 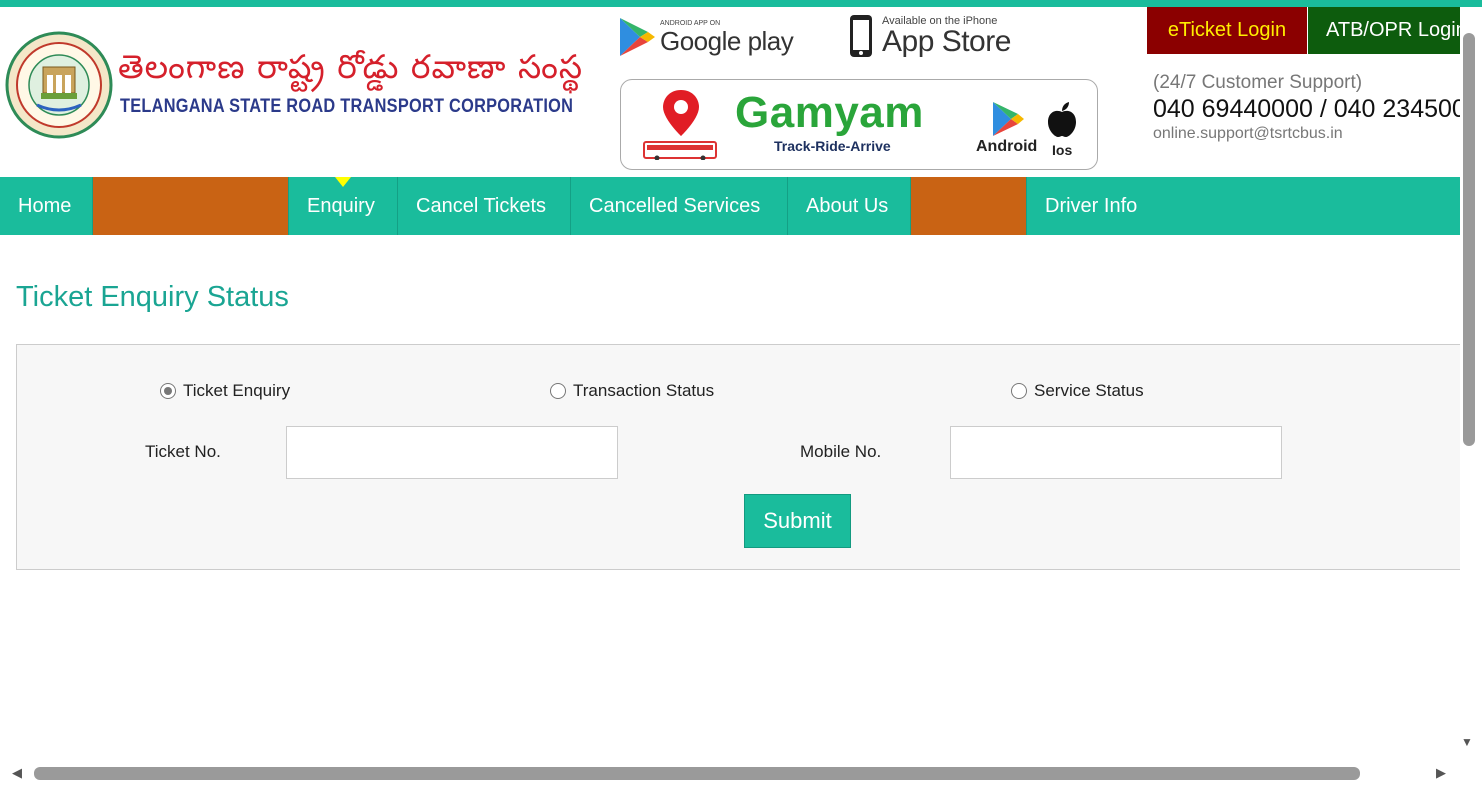 I want to click on gamyam-banner: Gamyam Track-Ride-Arrive Android Ios, so click(x=859, y=124).